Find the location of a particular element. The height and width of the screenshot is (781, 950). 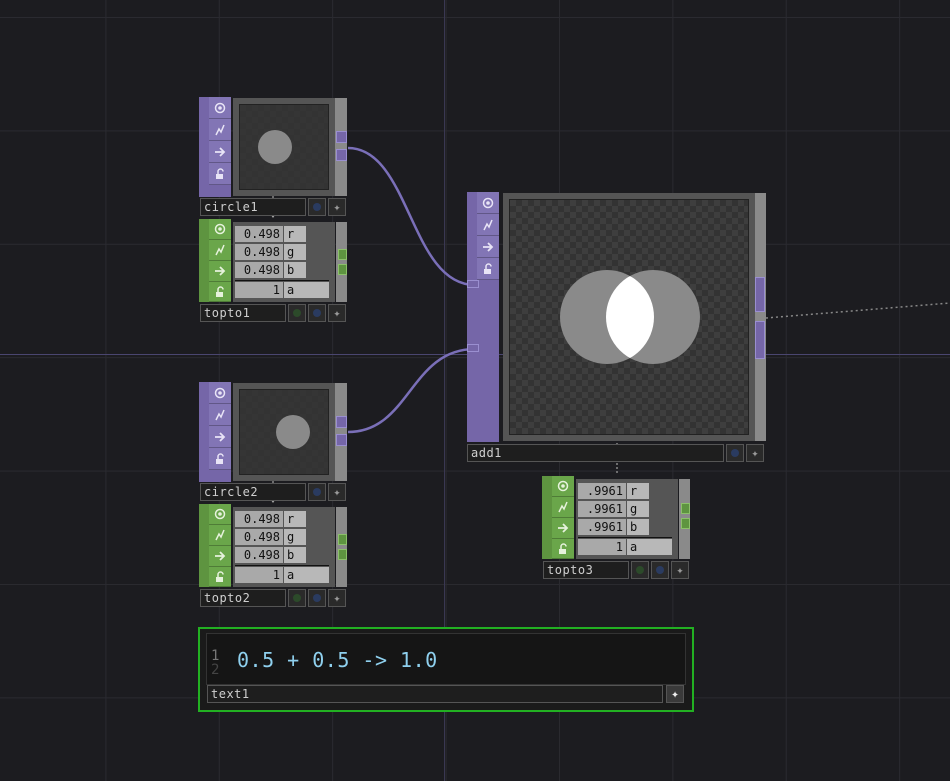

table-row: .9961 b is located at coordinates (627, 526).